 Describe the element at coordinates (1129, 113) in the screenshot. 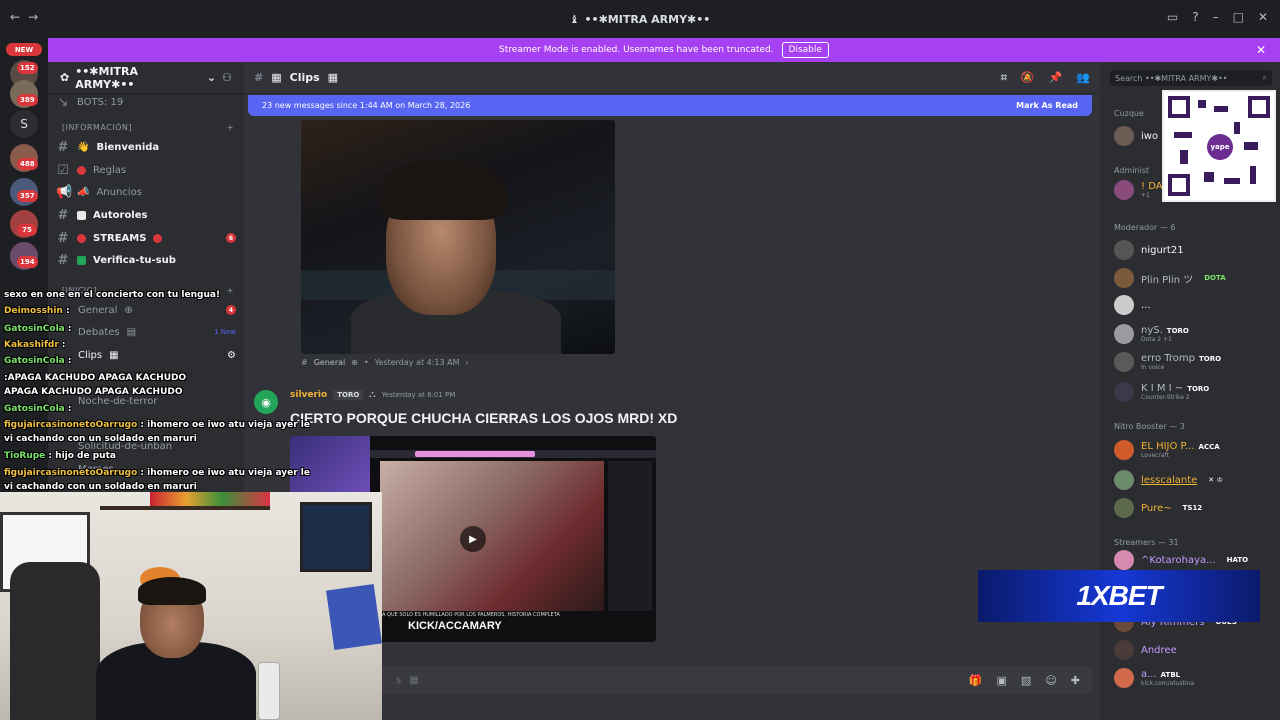

I see `member-group-label: Cuzque` at that location.